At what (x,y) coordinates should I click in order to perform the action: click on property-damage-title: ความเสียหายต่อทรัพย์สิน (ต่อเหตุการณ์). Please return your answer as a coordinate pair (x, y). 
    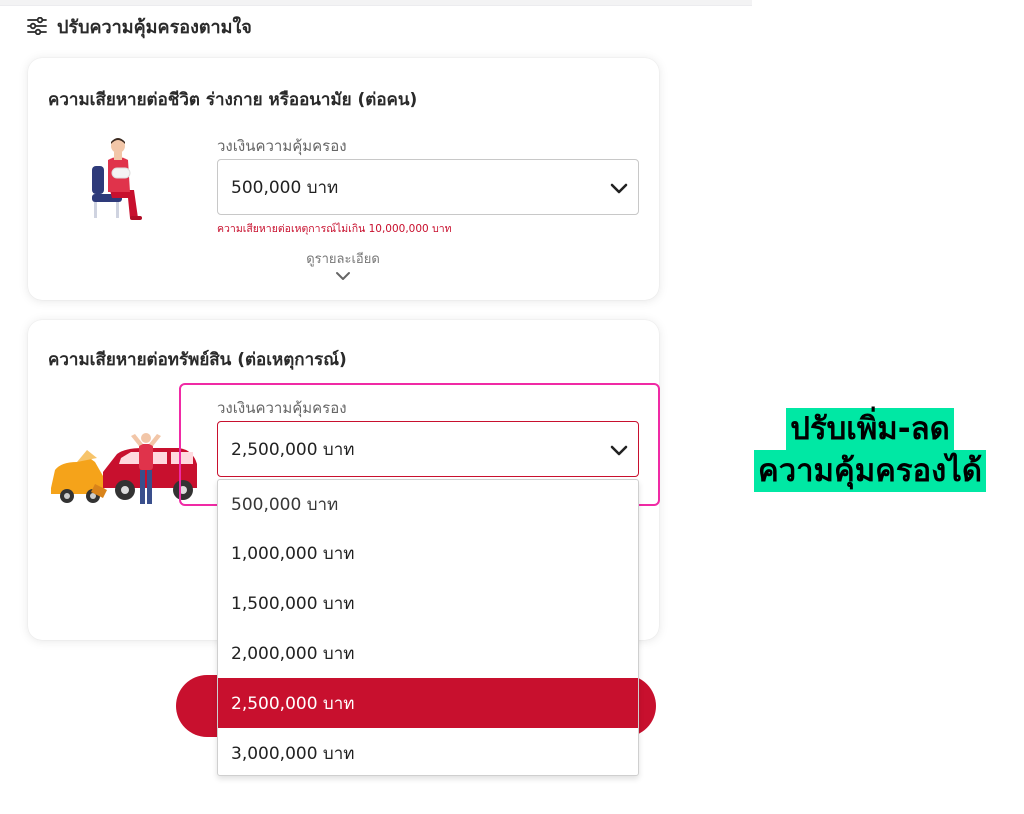
    Looking at the image, I should click on (197, 360).